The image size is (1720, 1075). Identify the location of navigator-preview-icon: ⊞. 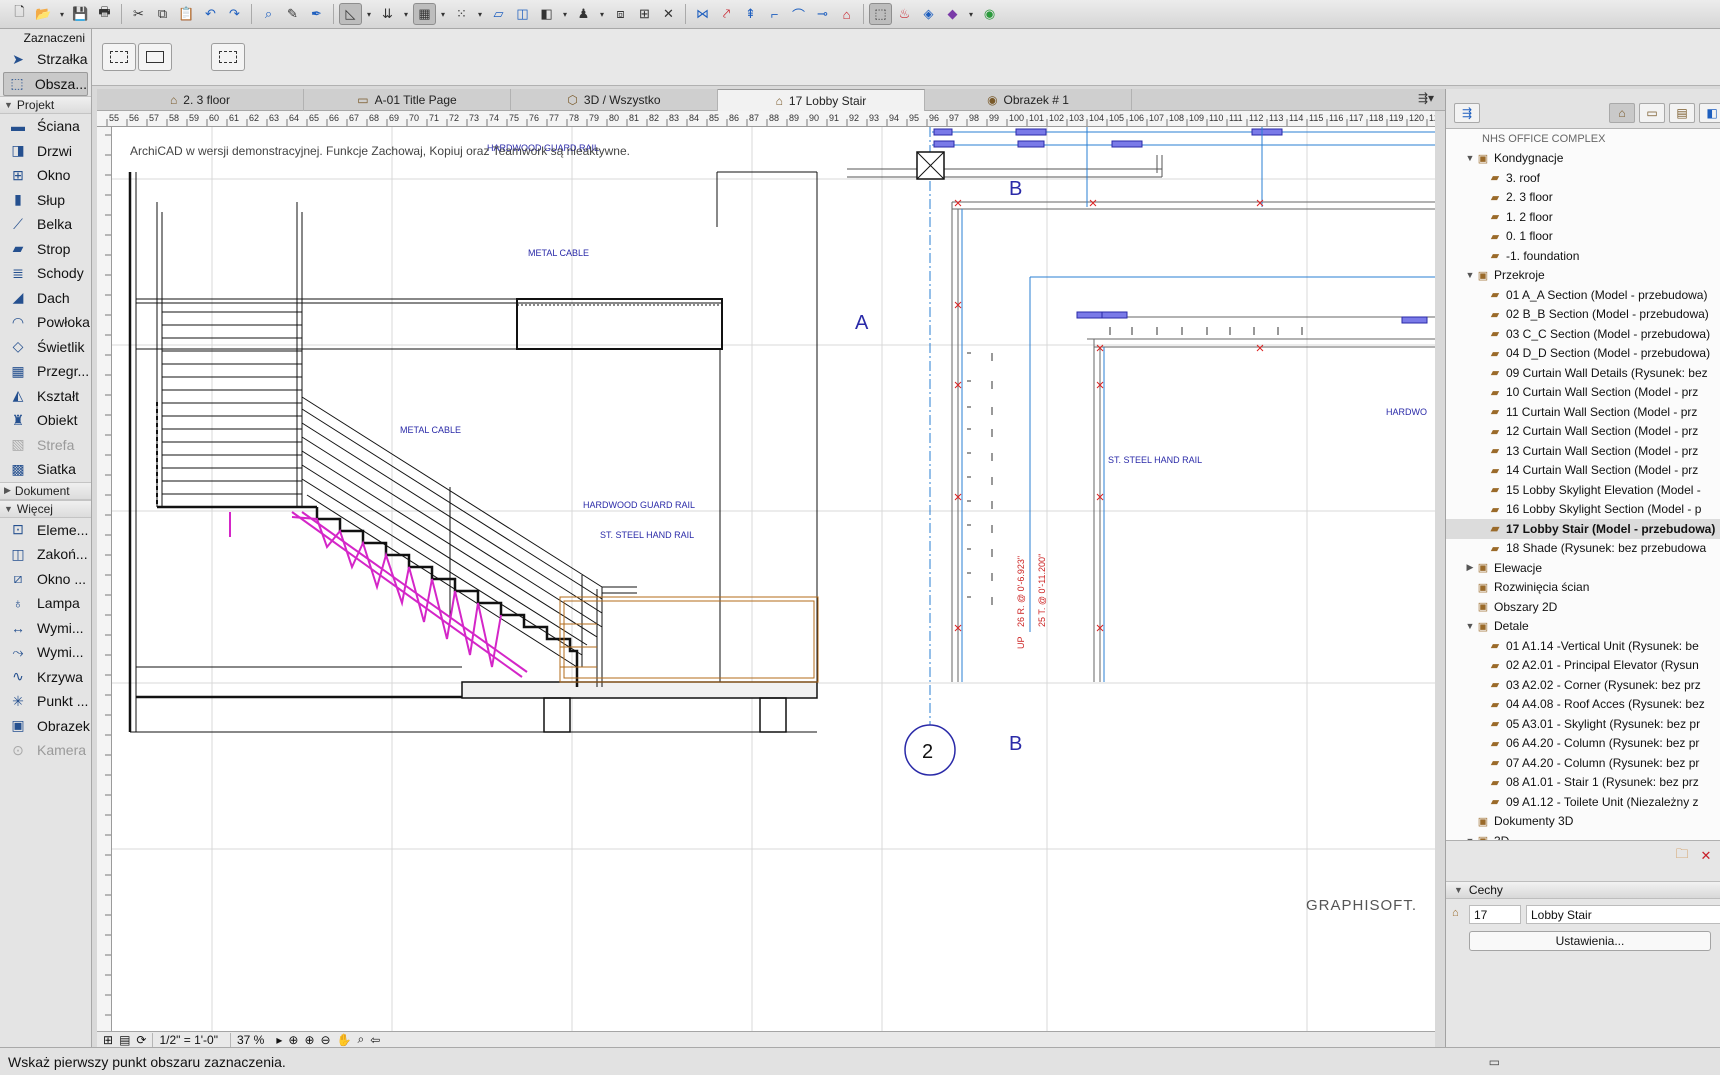
(108, 1040).